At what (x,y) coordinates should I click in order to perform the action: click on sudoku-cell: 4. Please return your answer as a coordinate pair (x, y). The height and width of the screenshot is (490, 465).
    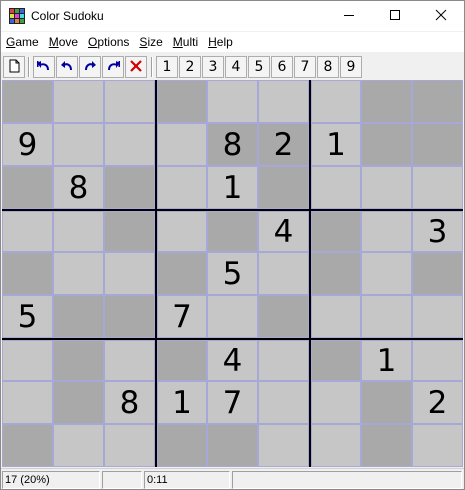
    Looking at the image, I should click on (283, 231).